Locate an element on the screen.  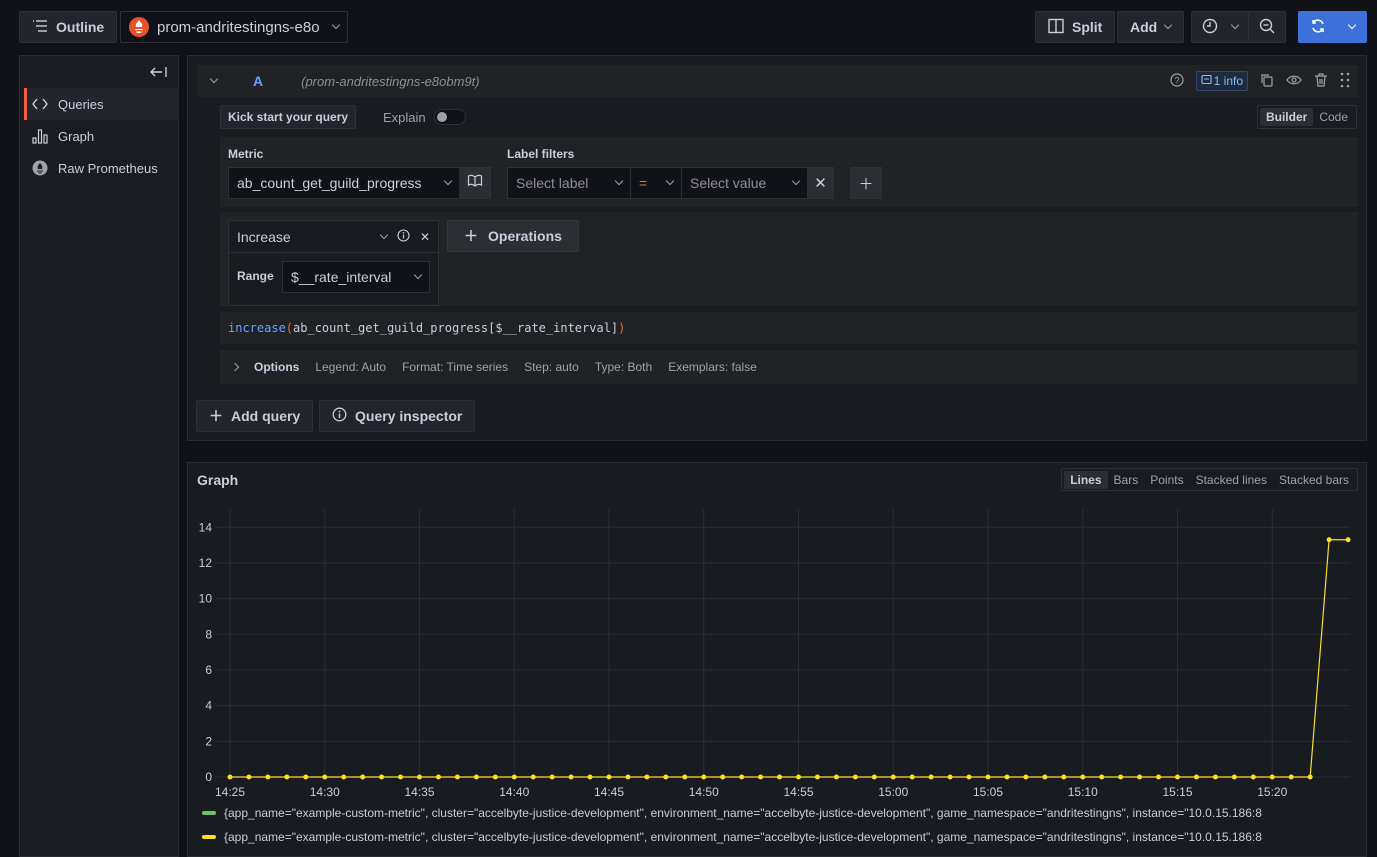
book-icon is located at coordinates (475, 183).